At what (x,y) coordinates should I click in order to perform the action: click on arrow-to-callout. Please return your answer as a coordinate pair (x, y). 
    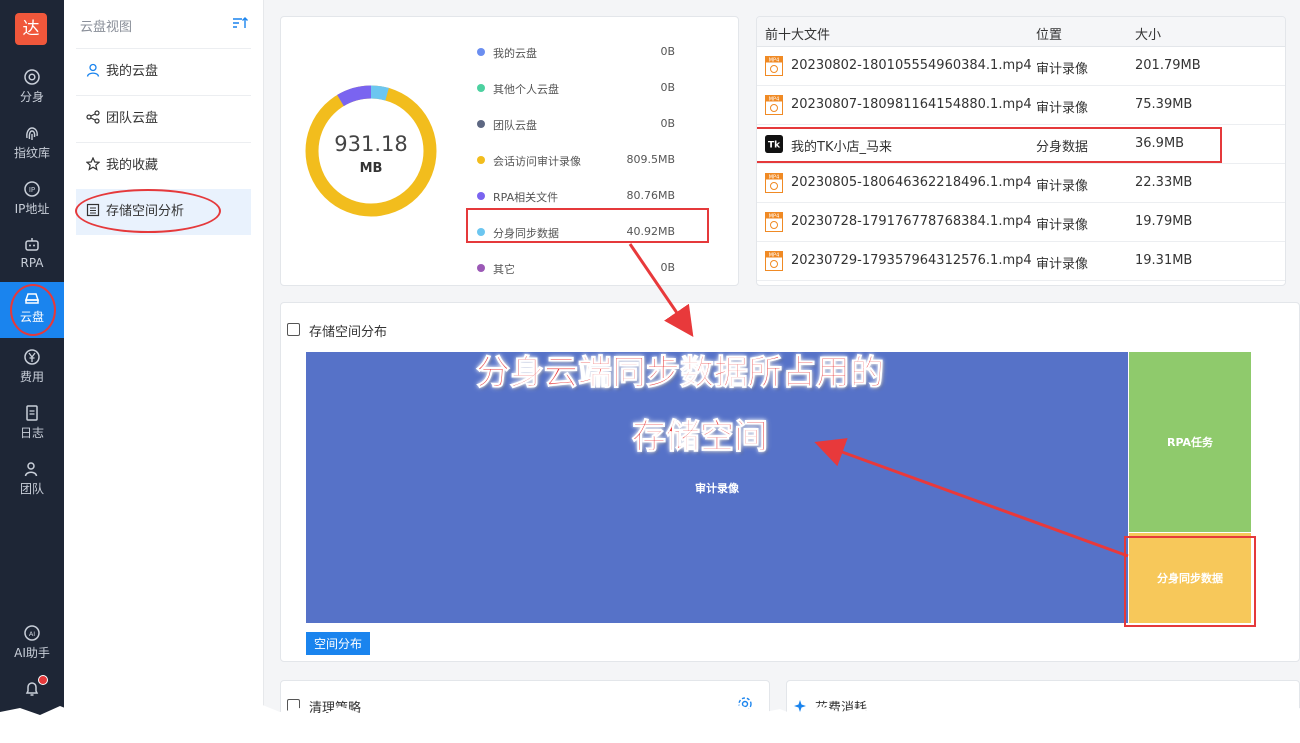
    Looking at the image, I should click on (661, 290).